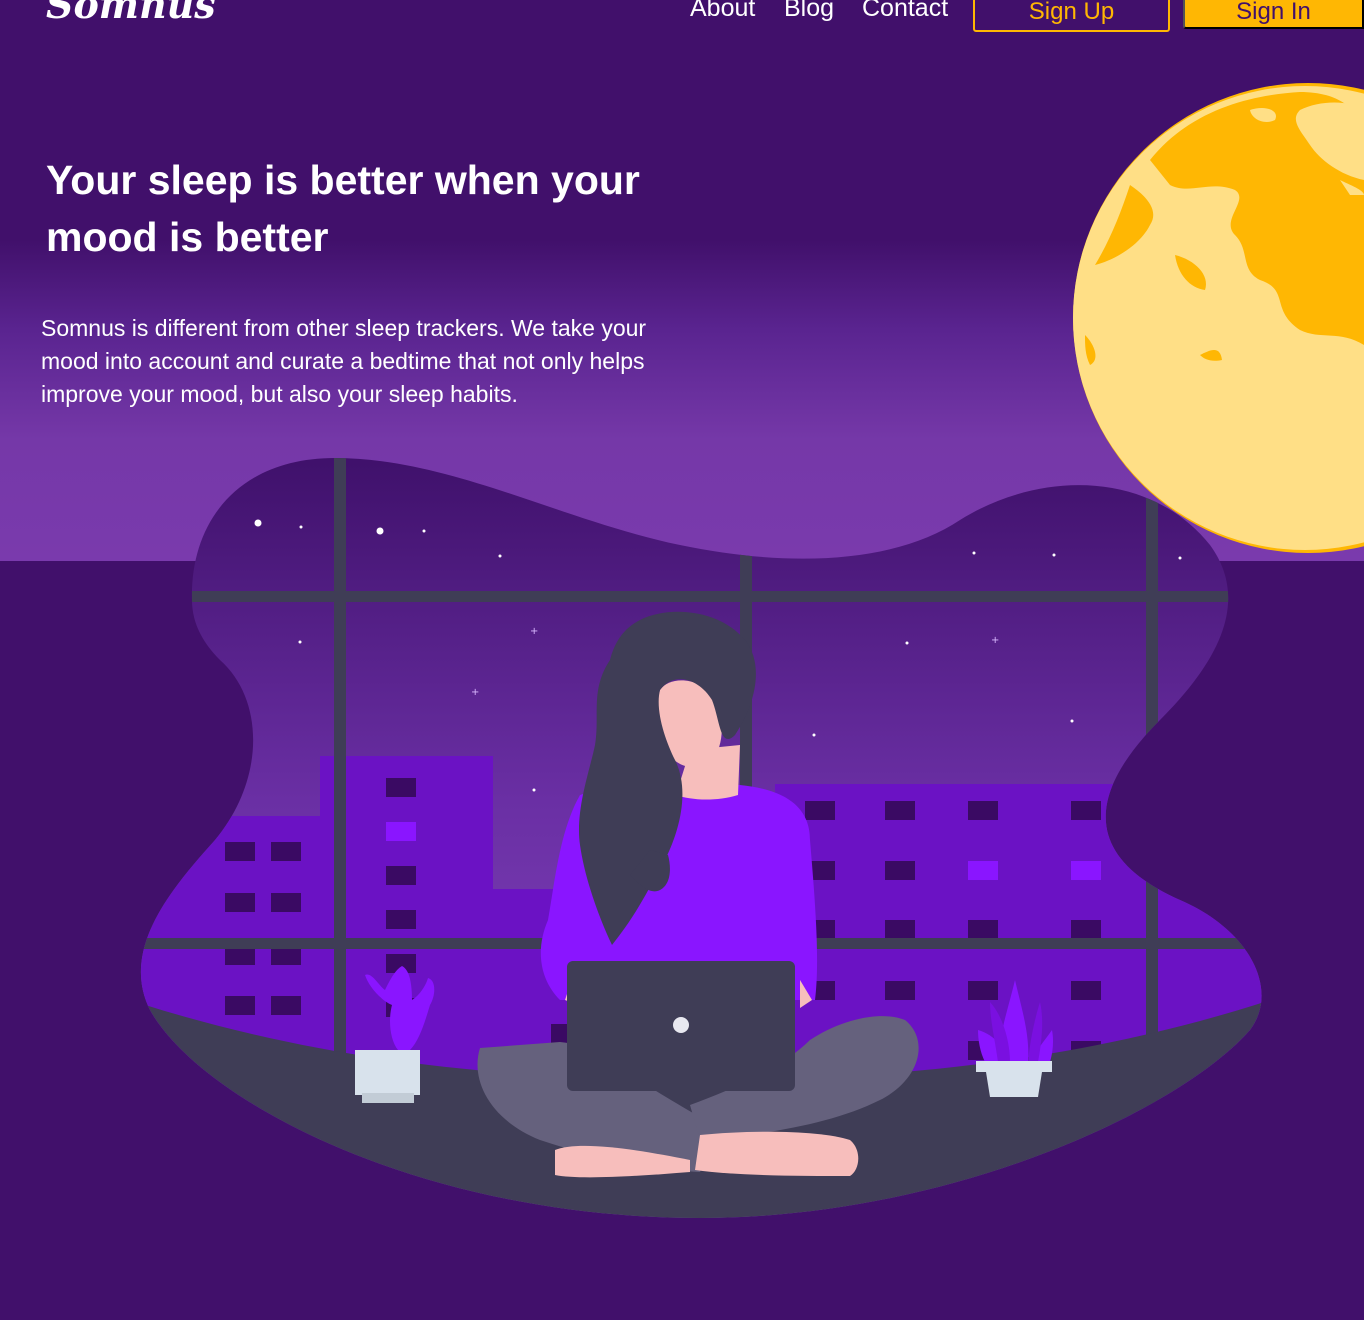 The image size is (1364, 1320). Describe the element at coordinates (1071, 16) in the screenshot. I see `sign-up-button: Sign Up` at that location.